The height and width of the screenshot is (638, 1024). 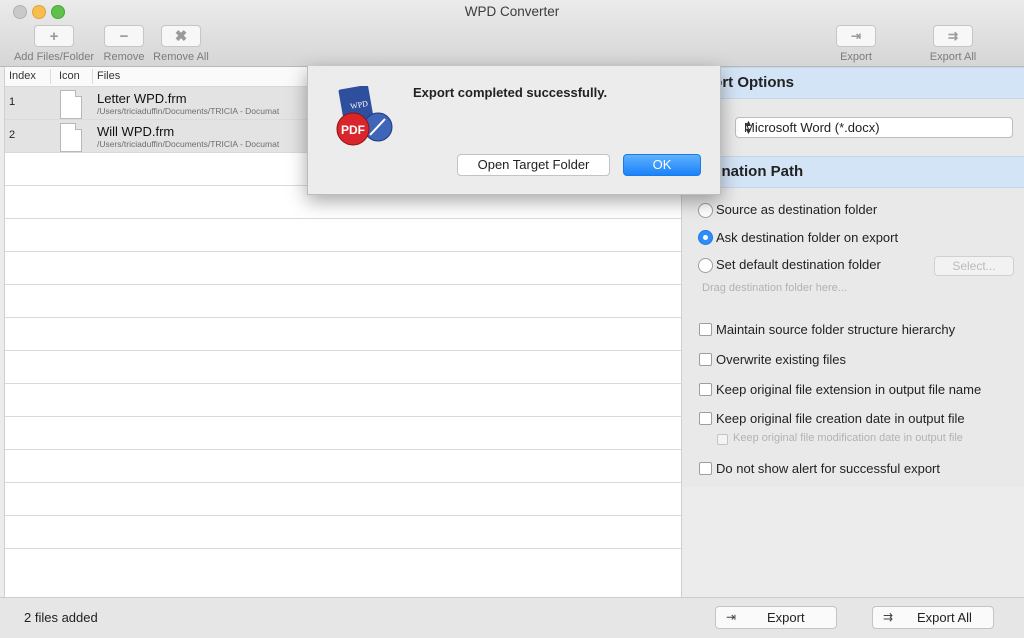 I want to click on ok-button: OK, so click(x=662, y=165).